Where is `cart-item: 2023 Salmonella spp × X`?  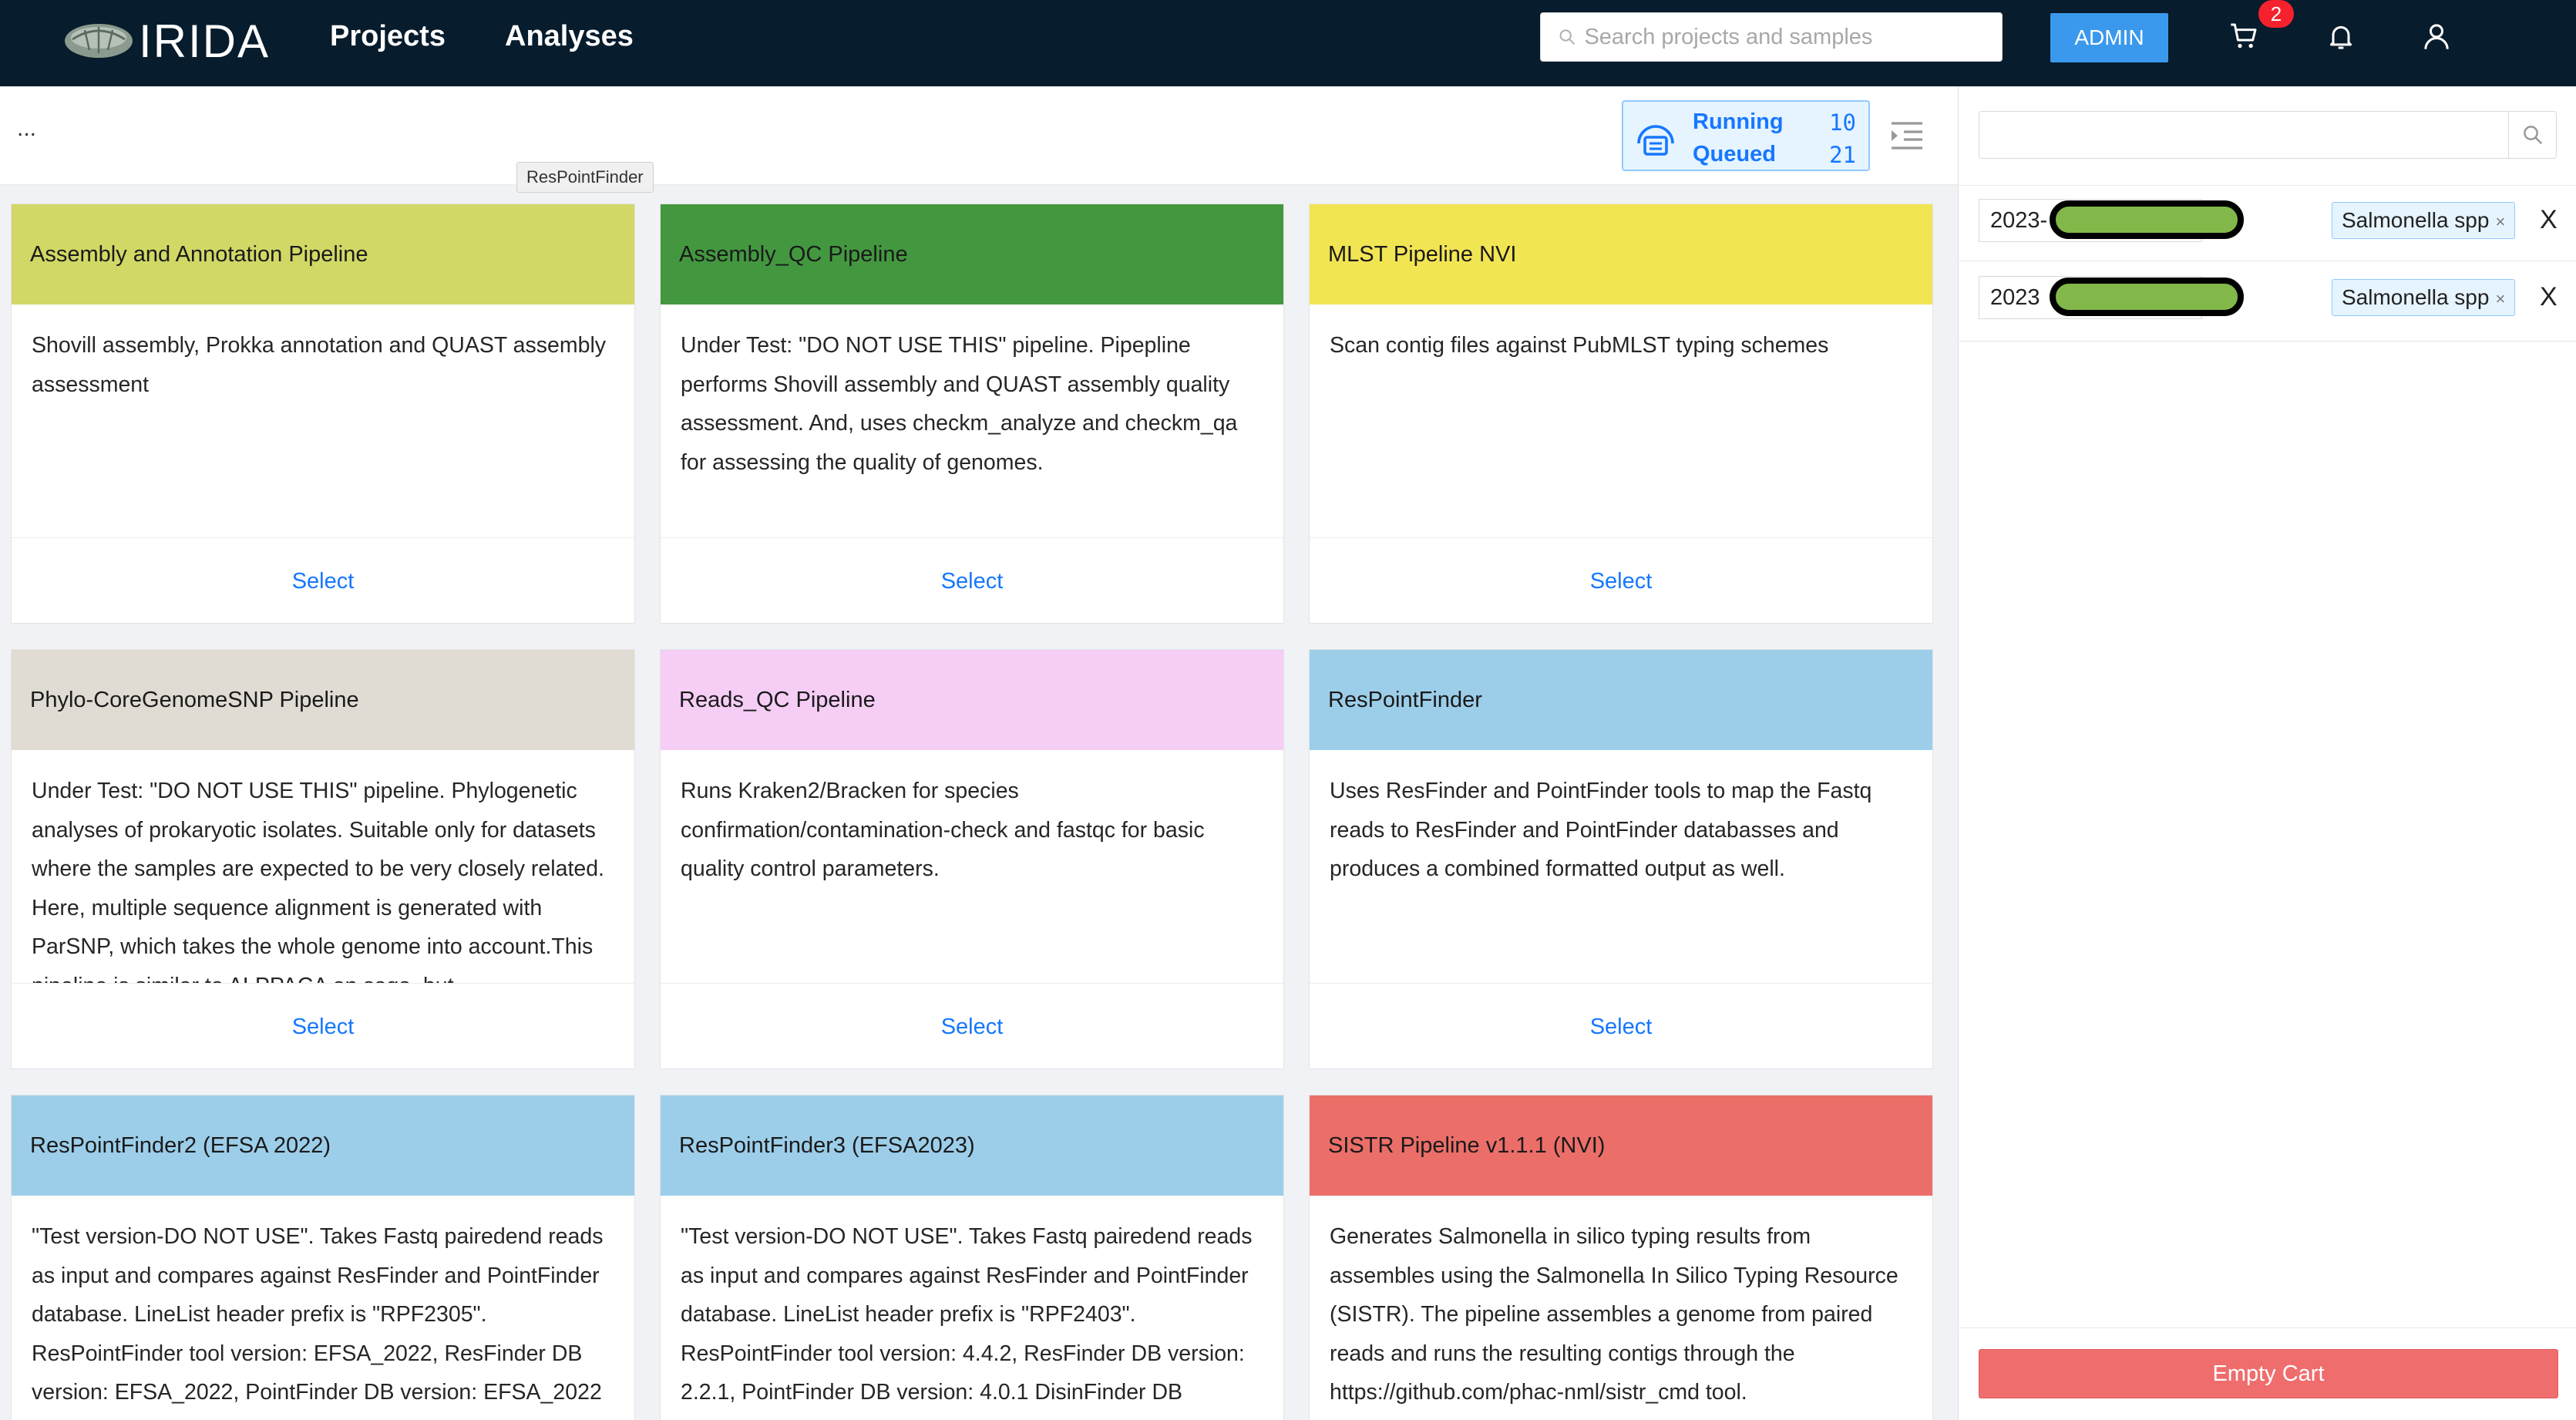
cart-item: 2023 Salmonella spp × X is located at coordinates (2271, 297).